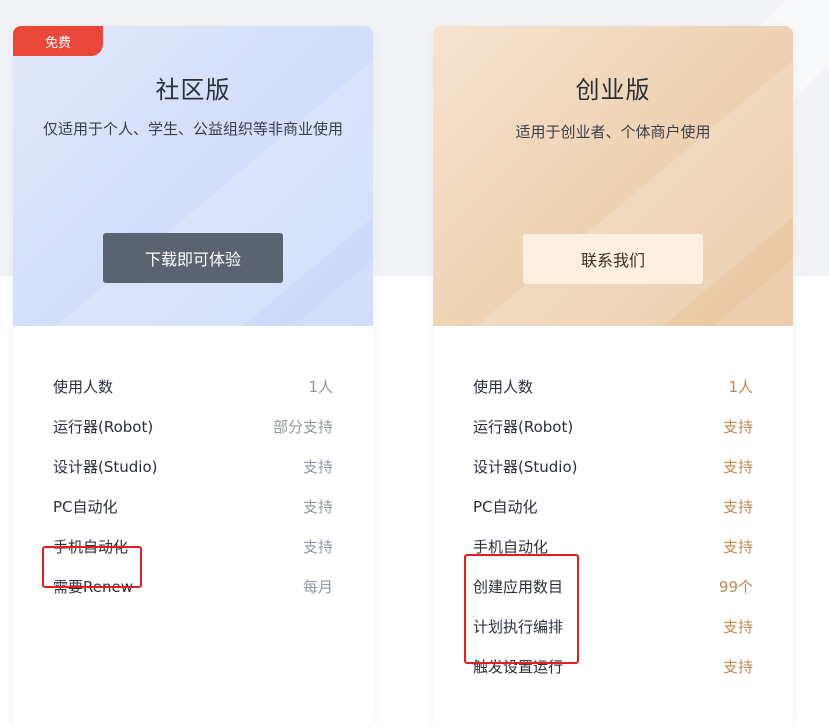 The height and width of the screenshot is (726, 829). I want to click on plan-title: 社区版, so click(193, 90).